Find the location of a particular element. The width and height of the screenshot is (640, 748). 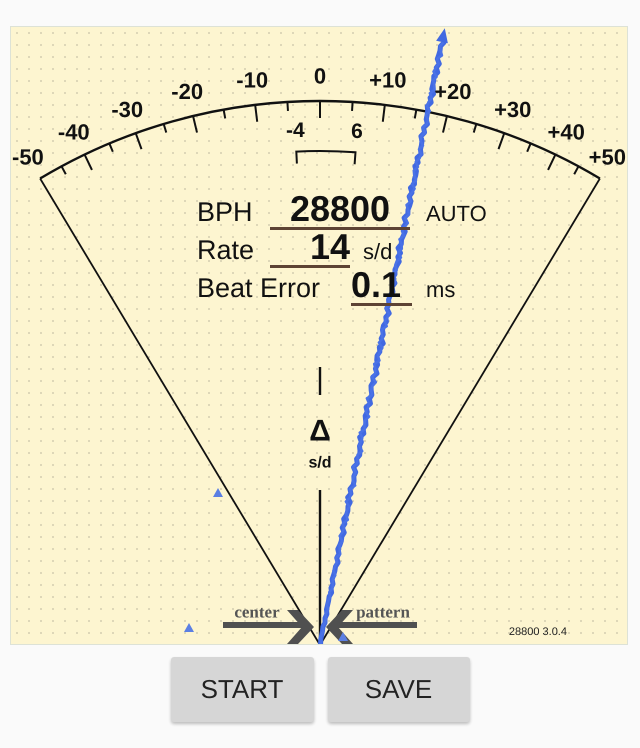

pointer-label: center is located at coordinates (257, 612).